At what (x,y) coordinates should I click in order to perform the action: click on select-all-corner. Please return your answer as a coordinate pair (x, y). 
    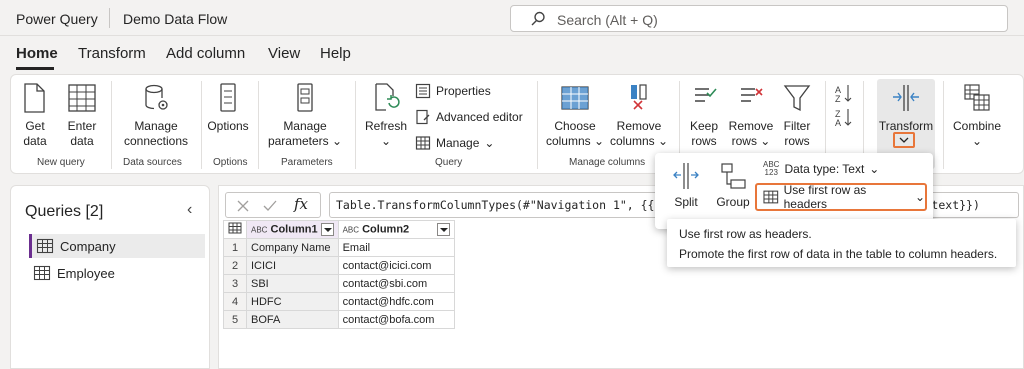
    Looking at the image, I should click on (235, 229).